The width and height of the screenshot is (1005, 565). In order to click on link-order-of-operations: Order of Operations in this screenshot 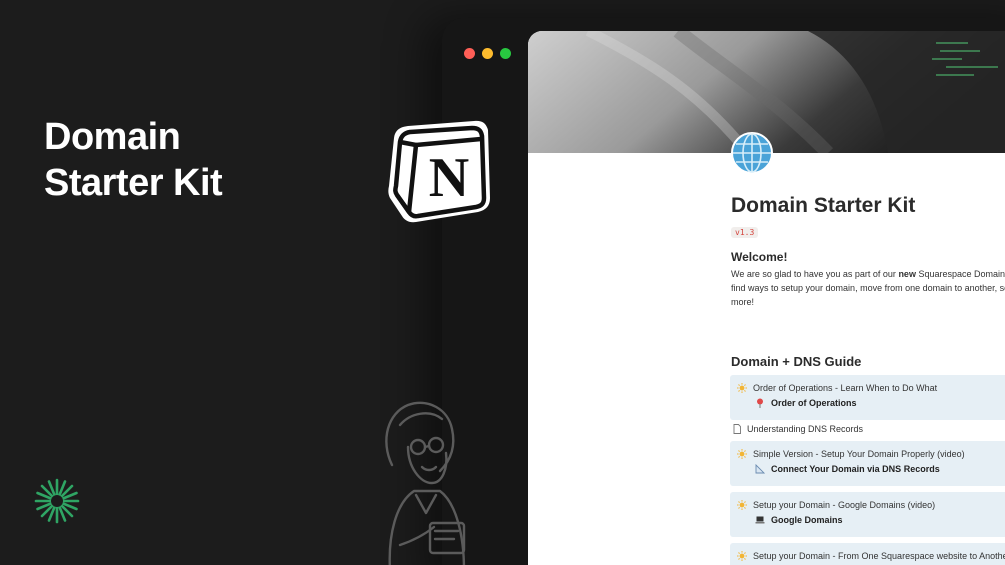, I will do `click(806, 403)`.